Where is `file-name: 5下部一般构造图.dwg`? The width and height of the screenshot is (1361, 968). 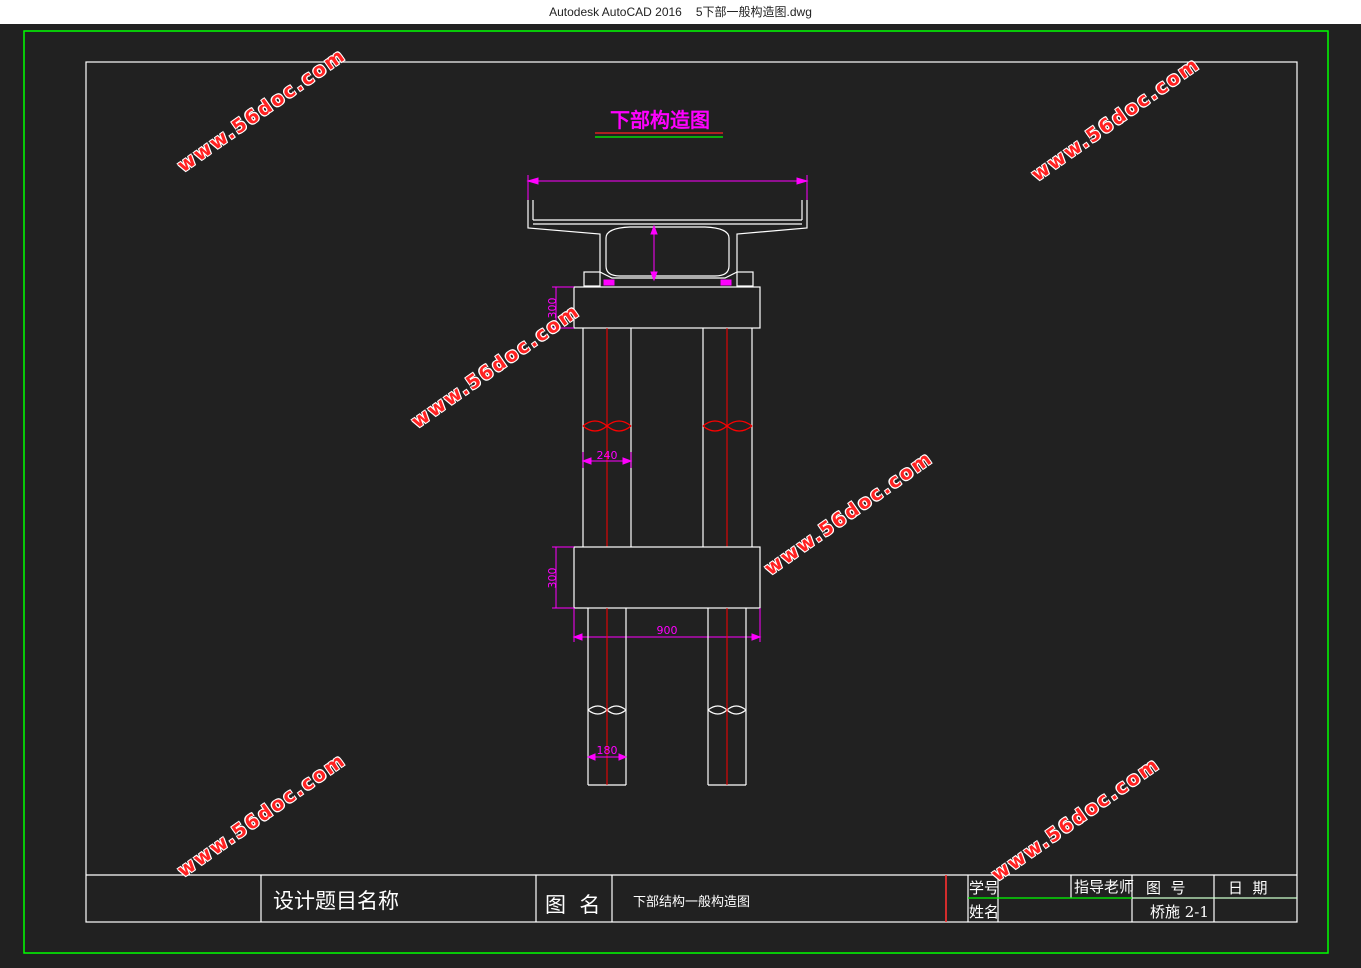 file-name: 5下部一般构造图.dwg is located at coordinates (753, 12).